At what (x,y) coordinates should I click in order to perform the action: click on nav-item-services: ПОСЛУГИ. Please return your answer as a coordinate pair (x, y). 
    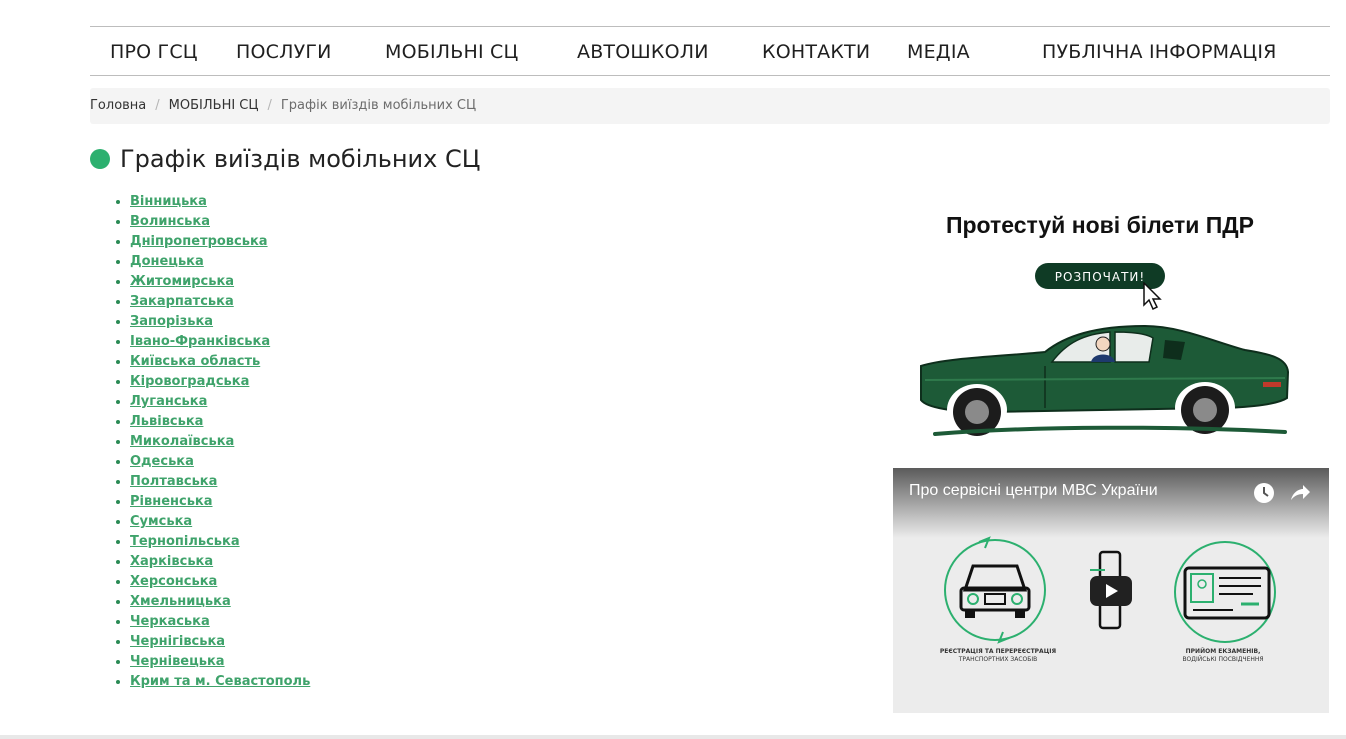
    Looking at the image, I should click on (284, 51).